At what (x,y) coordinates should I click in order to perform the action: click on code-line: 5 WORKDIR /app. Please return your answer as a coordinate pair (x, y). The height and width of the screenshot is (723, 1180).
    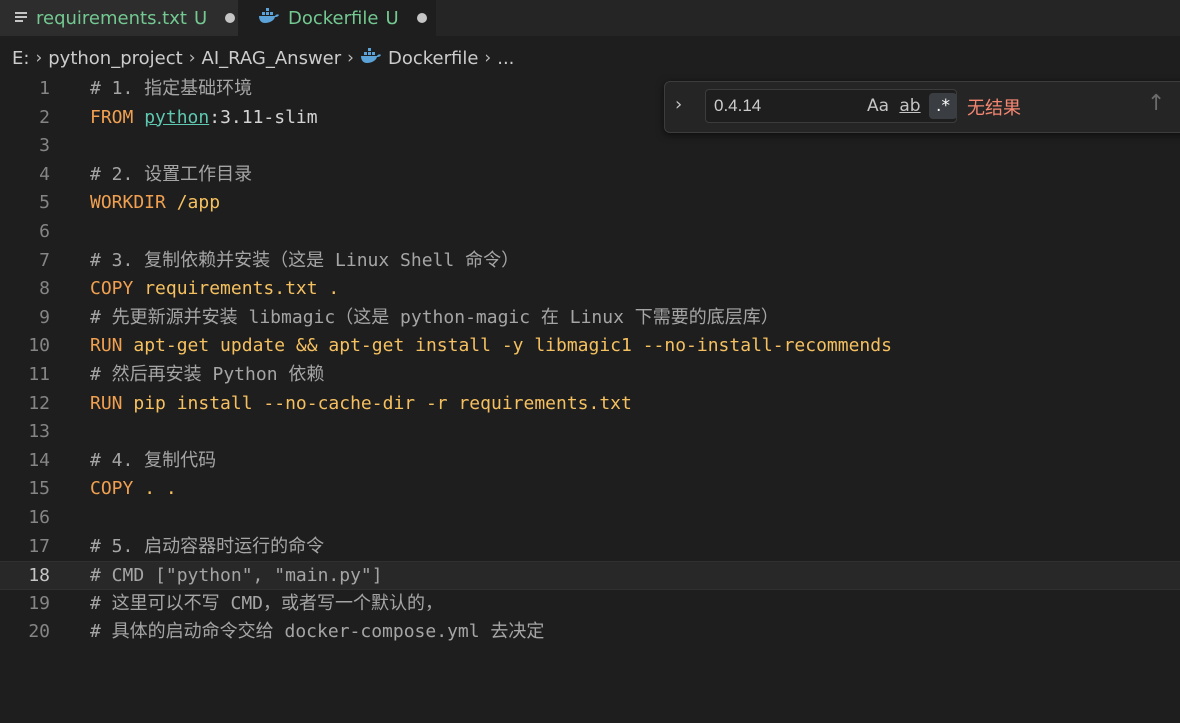
    Looking at the image, I should click on (590, 203).